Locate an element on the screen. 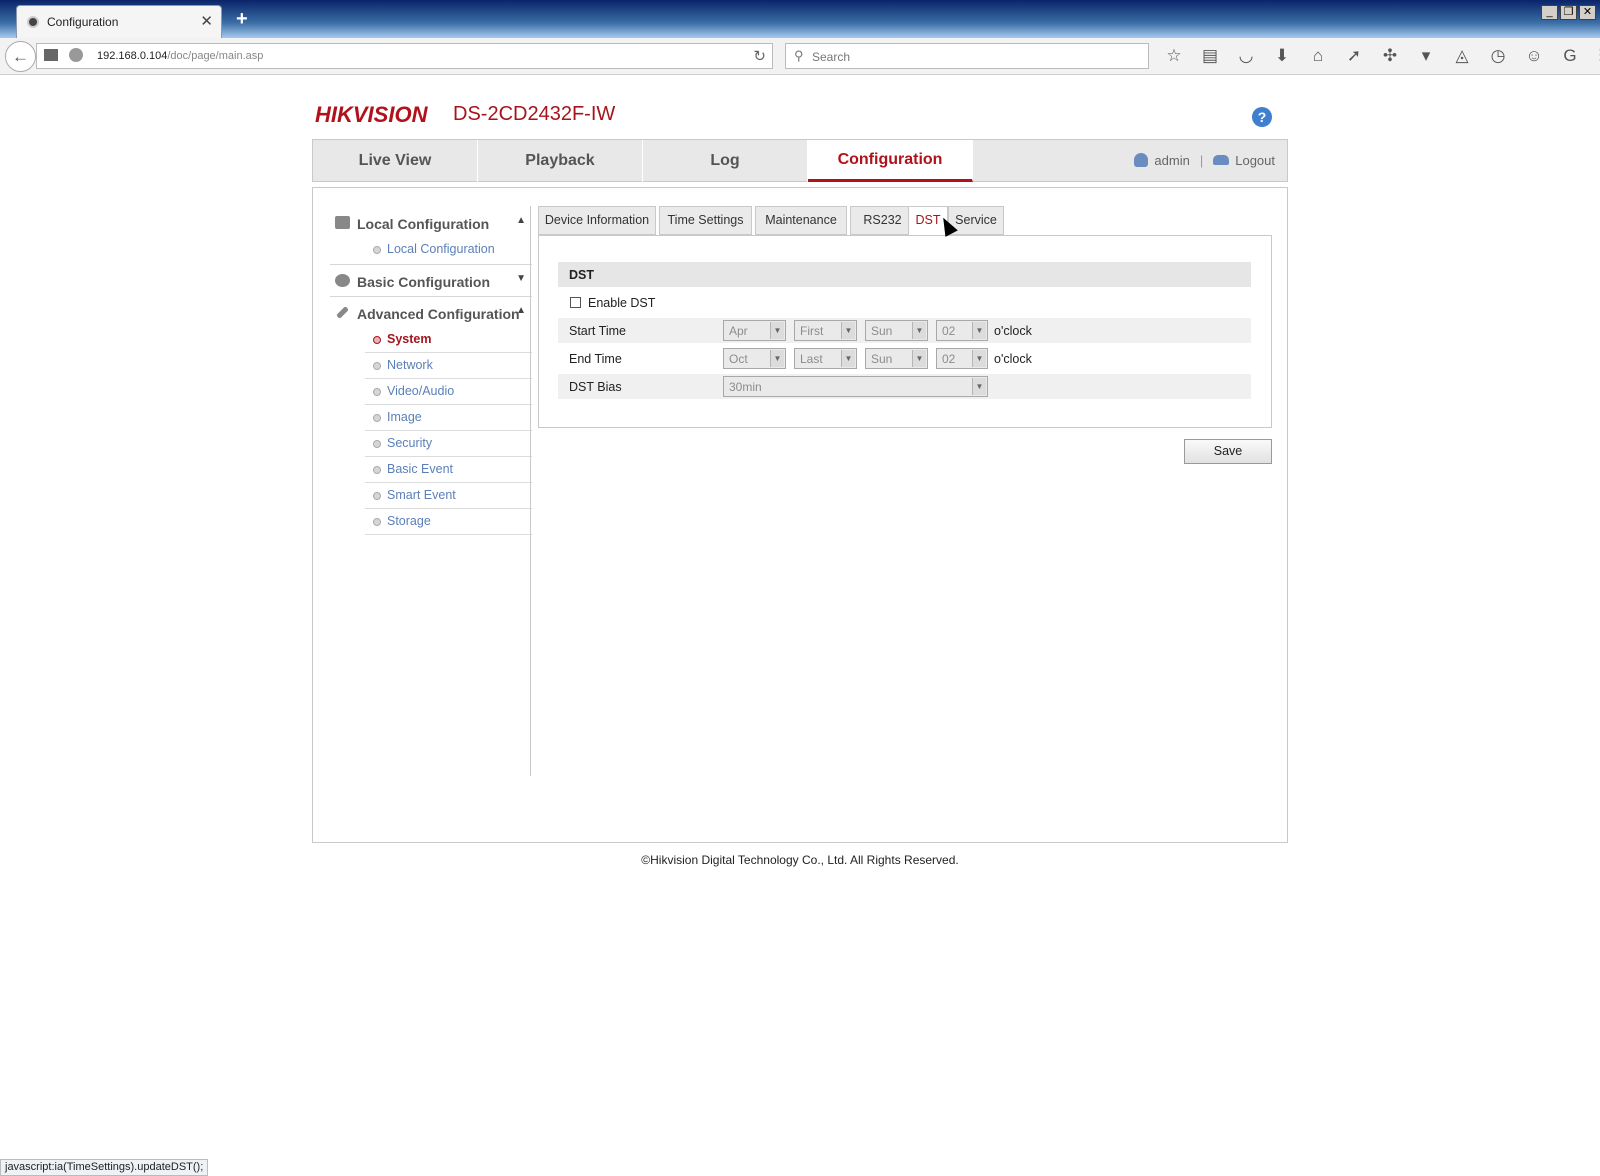 The width and height of the screenshot is (1600, 1176). extension-history-icon: ◷ is located at coordinates (1498, 56).